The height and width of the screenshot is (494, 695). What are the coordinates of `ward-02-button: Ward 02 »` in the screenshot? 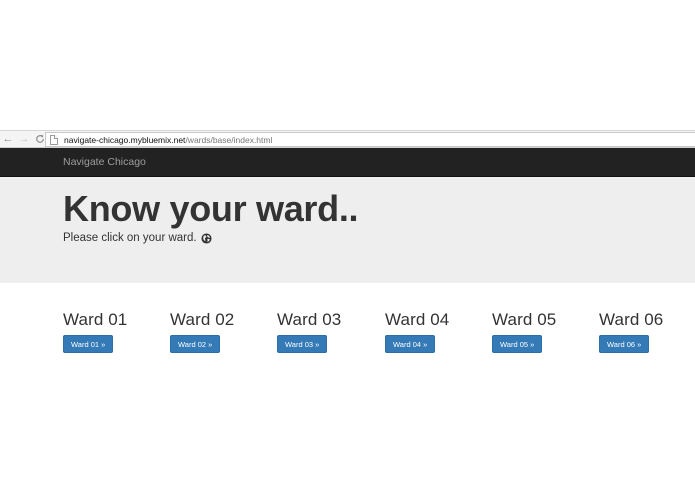 It's located at (195, 344).